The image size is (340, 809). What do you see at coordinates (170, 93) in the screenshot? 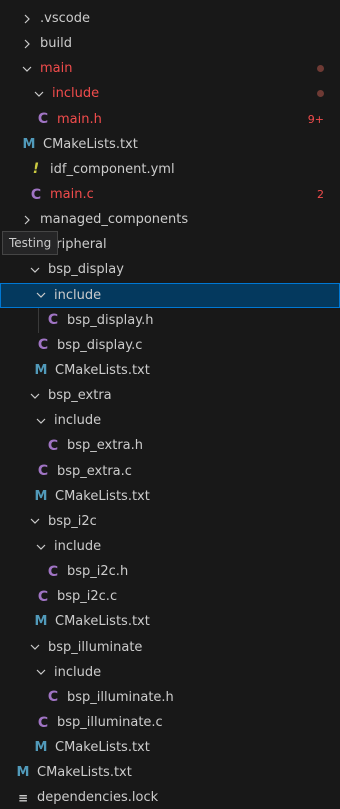
I see `tree-row-main-include-folder: include` at bounding box center [170, 93].